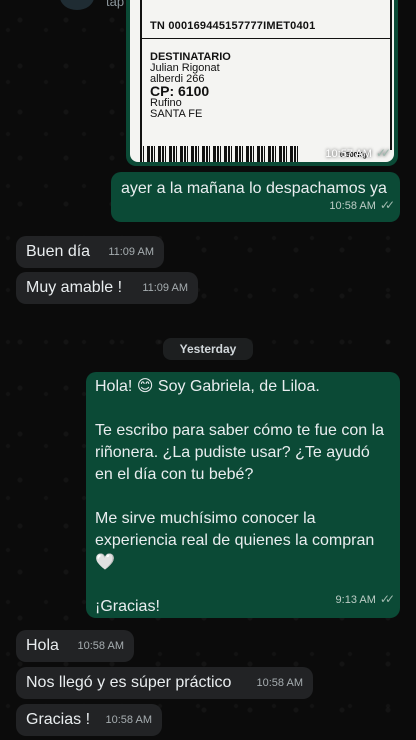  I want to click on message-incoming: Nos llegó y es súper práctico 10:58 AM, so click(164, 683).